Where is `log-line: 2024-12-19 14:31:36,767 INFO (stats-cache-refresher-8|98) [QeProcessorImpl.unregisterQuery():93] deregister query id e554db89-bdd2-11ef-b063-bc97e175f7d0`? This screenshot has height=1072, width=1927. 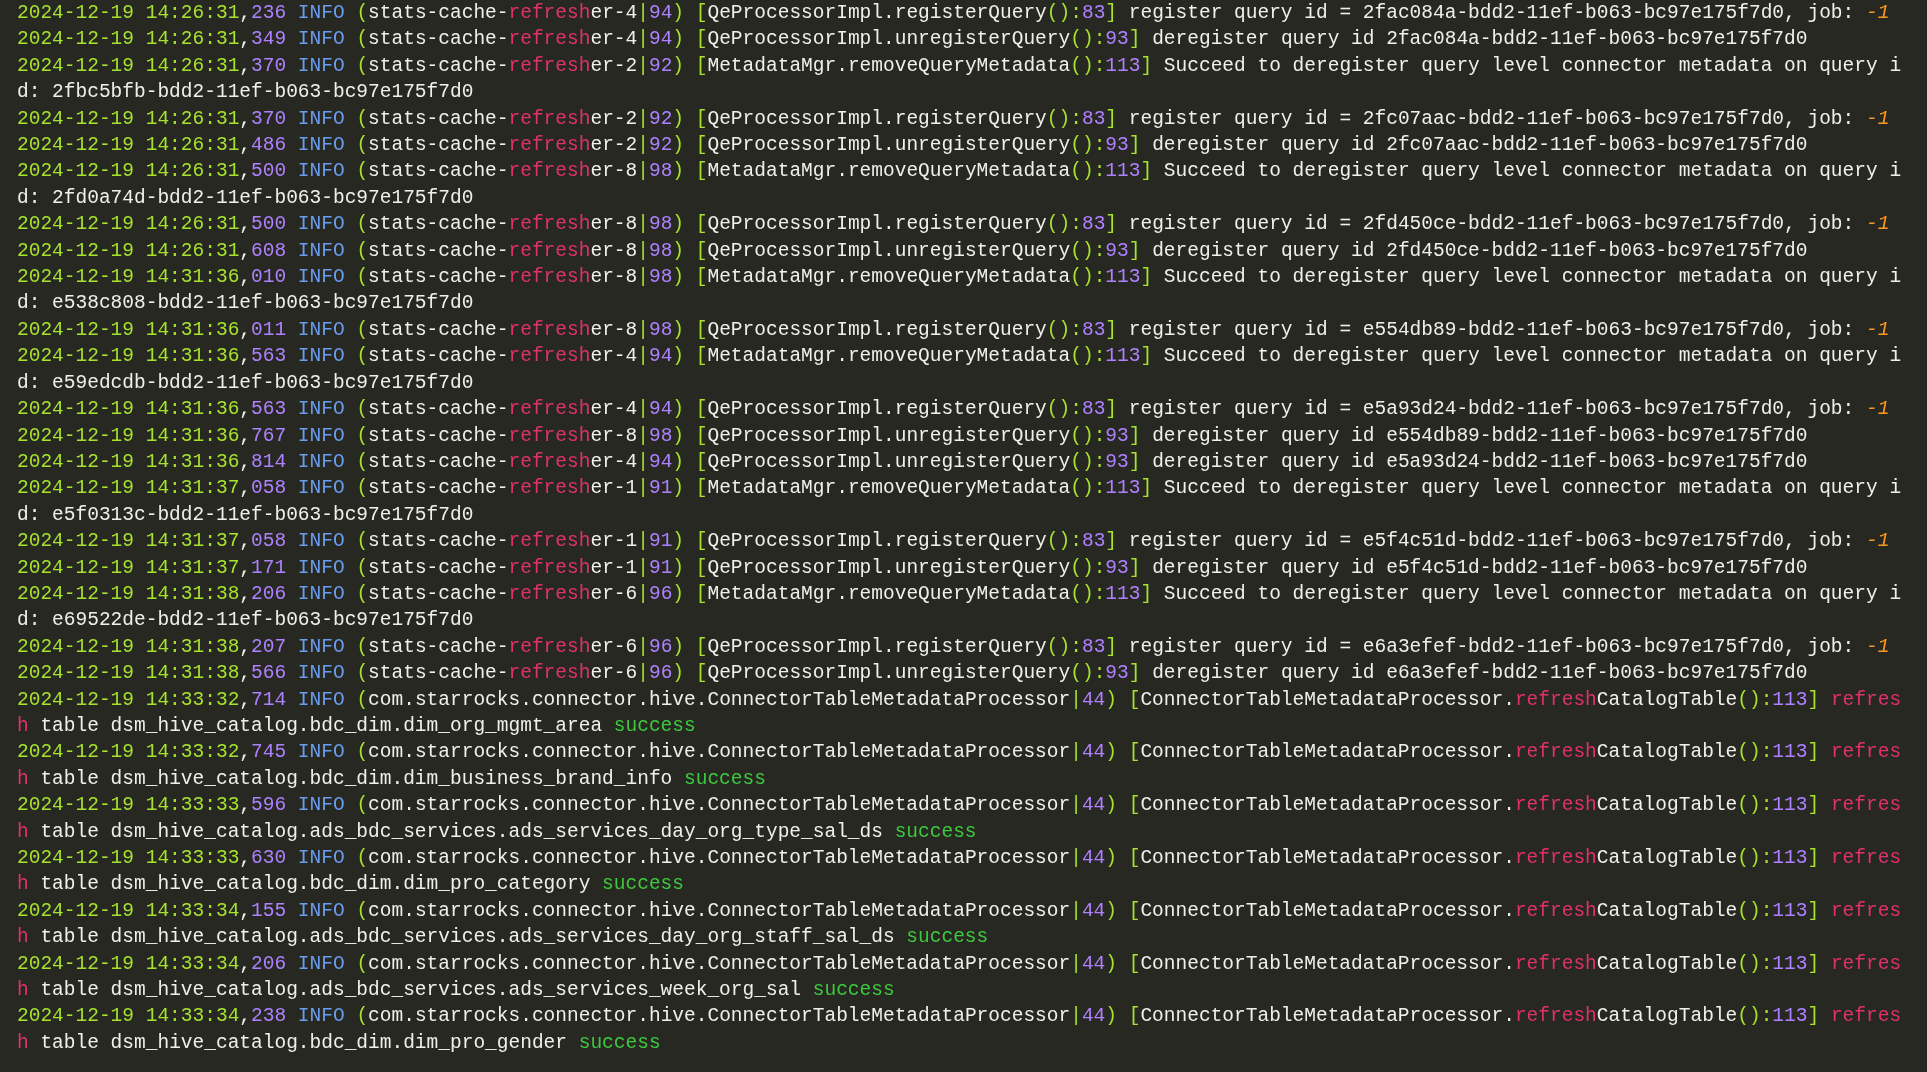
log-line: 2024-12-19 14:31:36,767 INFO (stats-cache-refresher-8|98) [QeProcessorImpl.unregisterQuery():93] deregister query id e554db89-bdd2-11ef-b063-bc97e175f7d0 is located at coordinates (913, 436).